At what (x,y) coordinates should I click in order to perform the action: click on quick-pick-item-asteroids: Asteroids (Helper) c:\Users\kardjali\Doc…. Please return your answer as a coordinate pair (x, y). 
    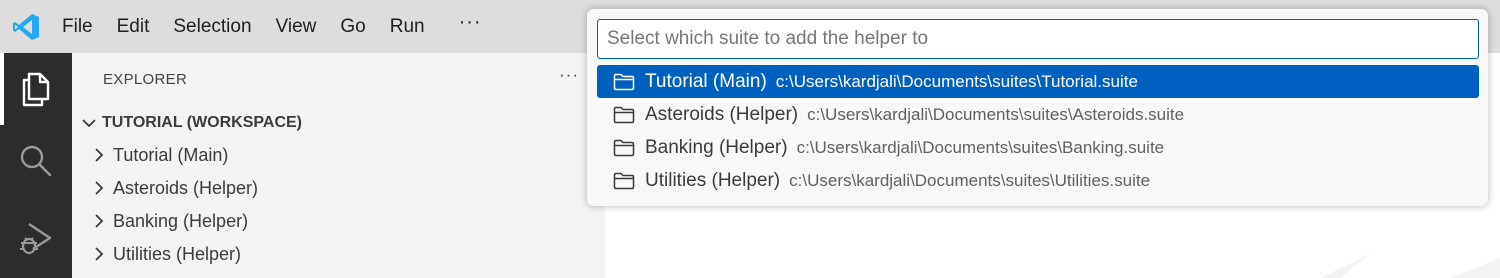
    Looking at the image, I should click on (1038, 114).